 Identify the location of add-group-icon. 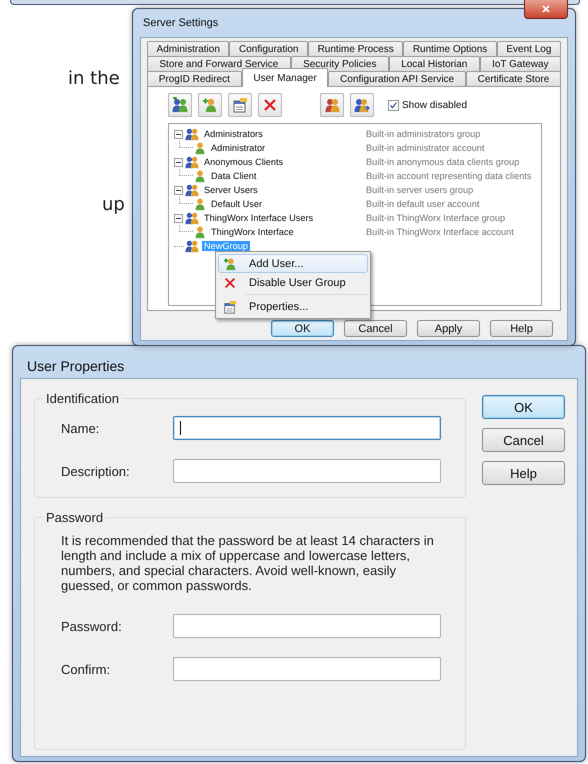
(180, 105).